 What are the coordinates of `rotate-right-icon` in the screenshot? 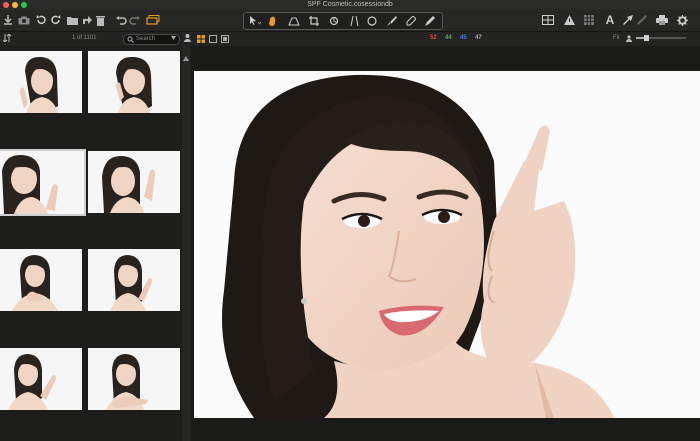 It's located at (55, 20).